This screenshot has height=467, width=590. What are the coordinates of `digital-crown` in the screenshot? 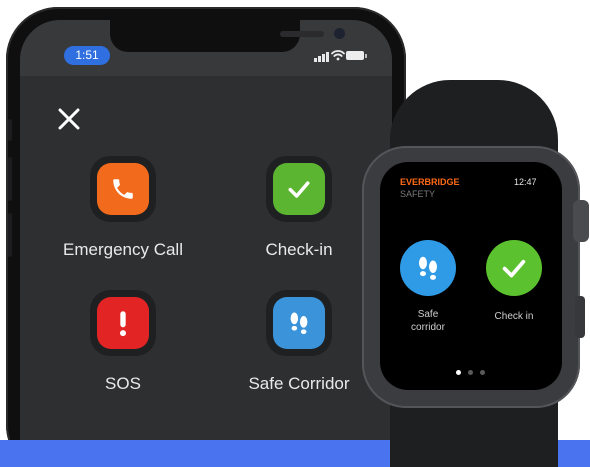 It's located at (581, 221).